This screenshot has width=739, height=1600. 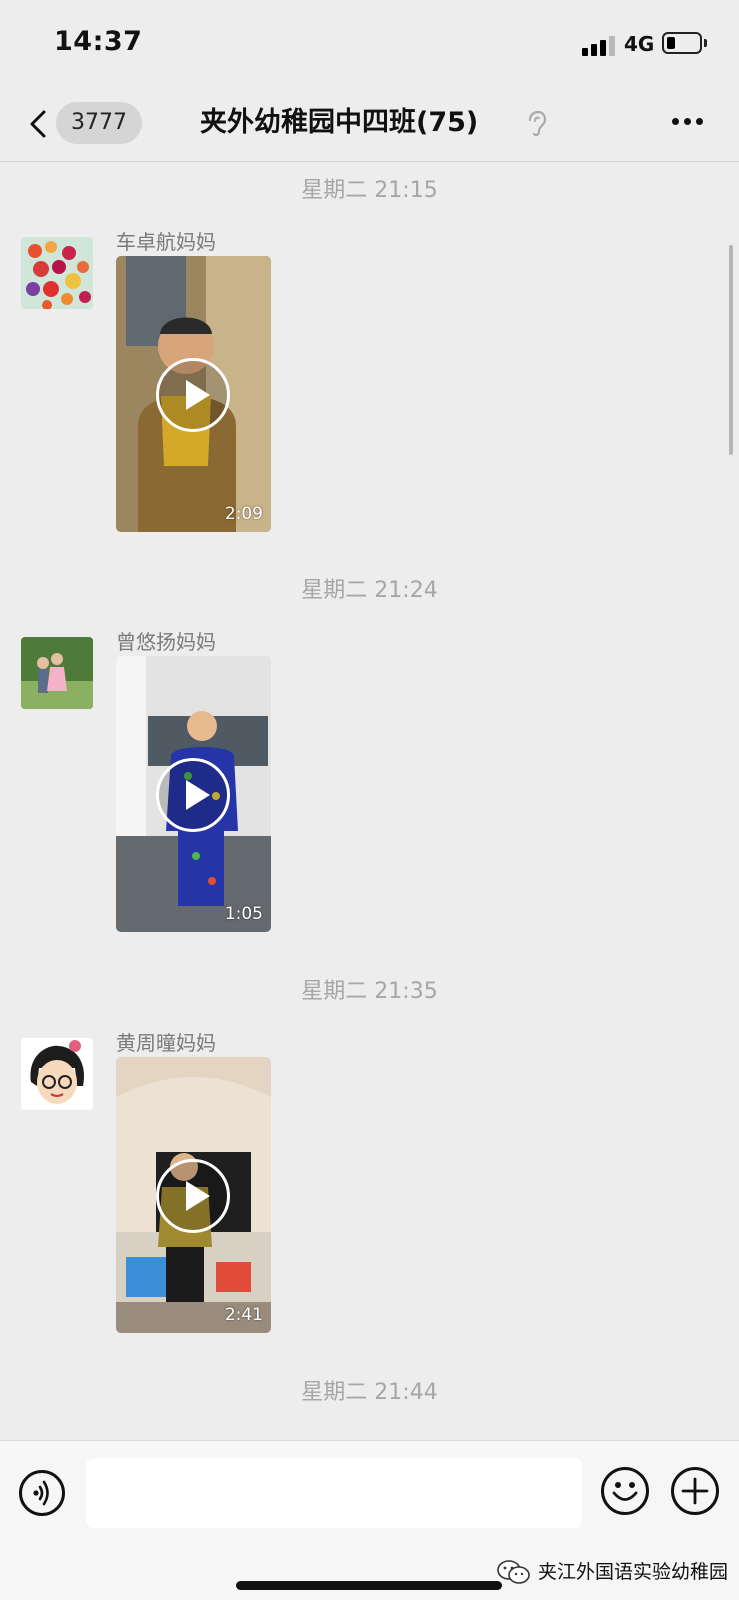 I want to click on video-duration: 2:09, so click(x=243, y=514).